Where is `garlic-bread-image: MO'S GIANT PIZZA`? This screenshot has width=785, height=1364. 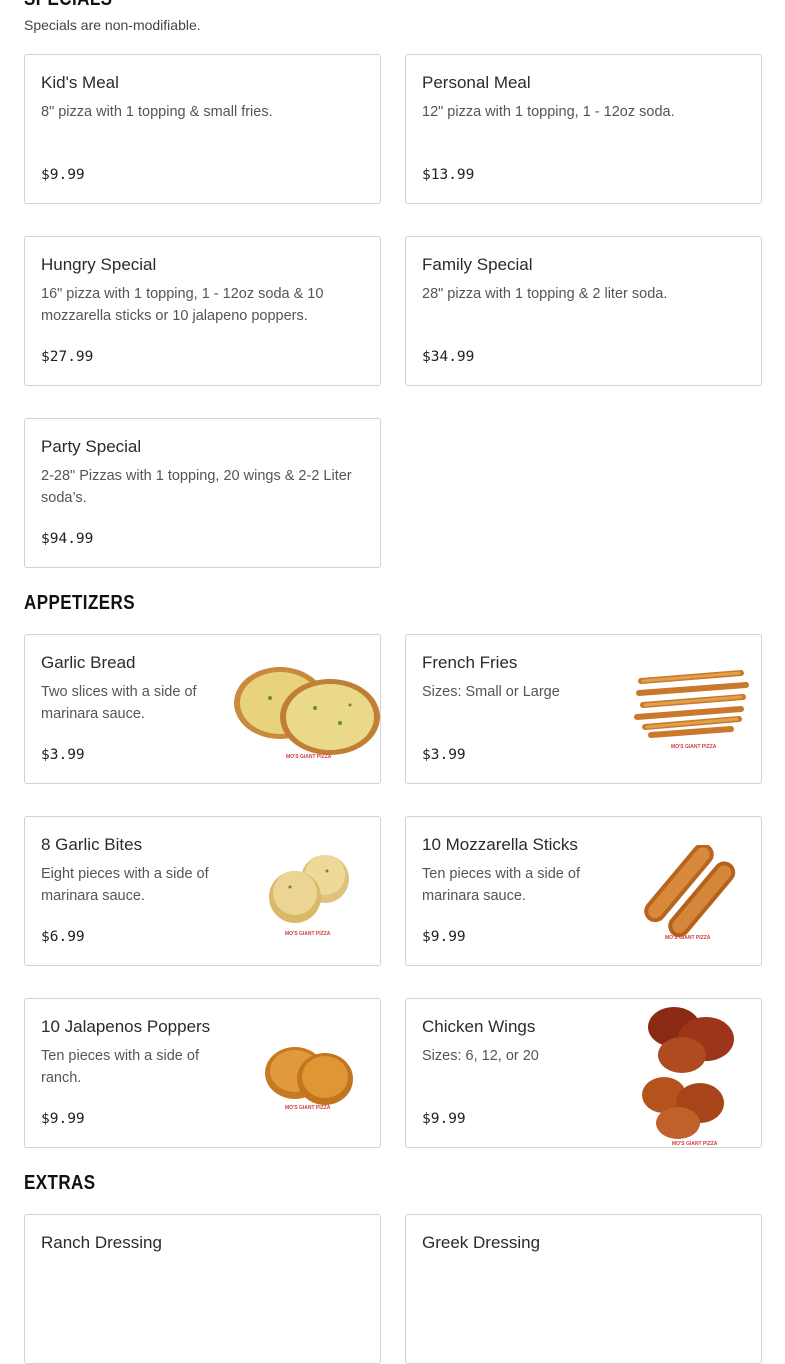
garlic-bread-image: MO'S GIANT PIZZA is located at coordinates (307, 713).